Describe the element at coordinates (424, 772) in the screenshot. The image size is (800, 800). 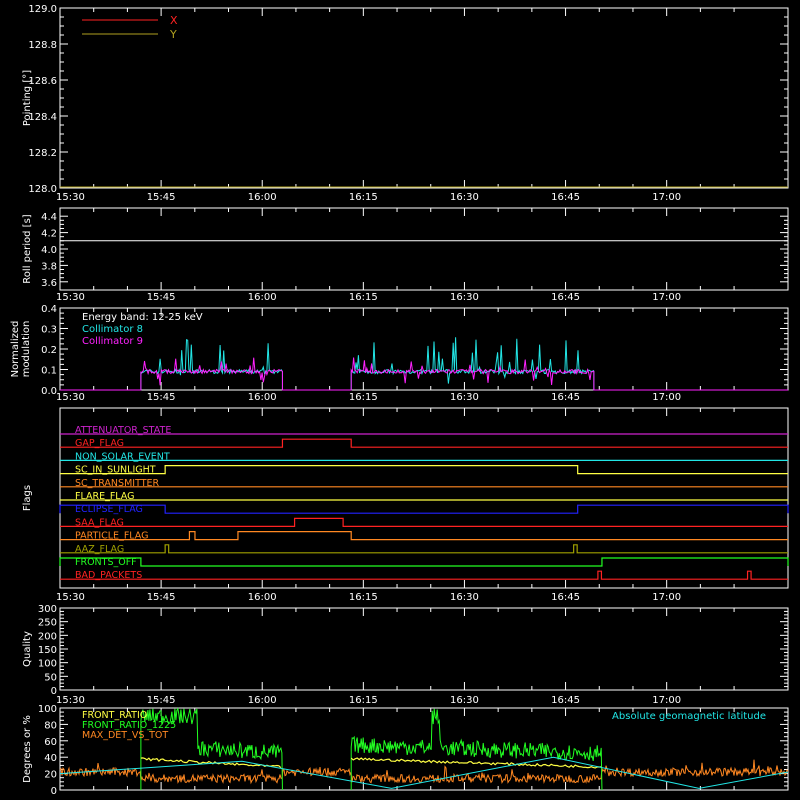
I see `max-det-vs-tot-series` at that location.